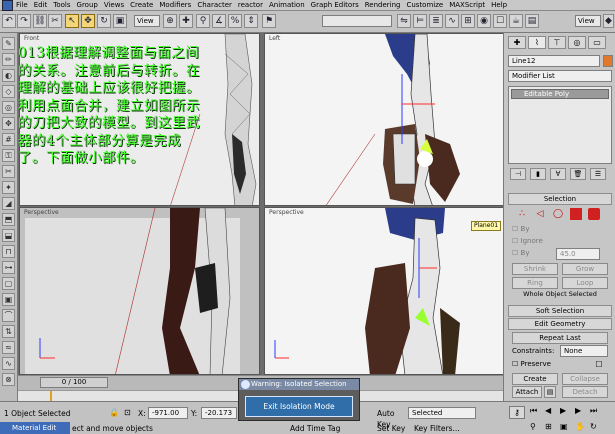 The image size is (615, 434). What do you see at coordinates (8, 283) in the screenshot?
I see `inset-icon: ▢` at bounding box center [8, 283].